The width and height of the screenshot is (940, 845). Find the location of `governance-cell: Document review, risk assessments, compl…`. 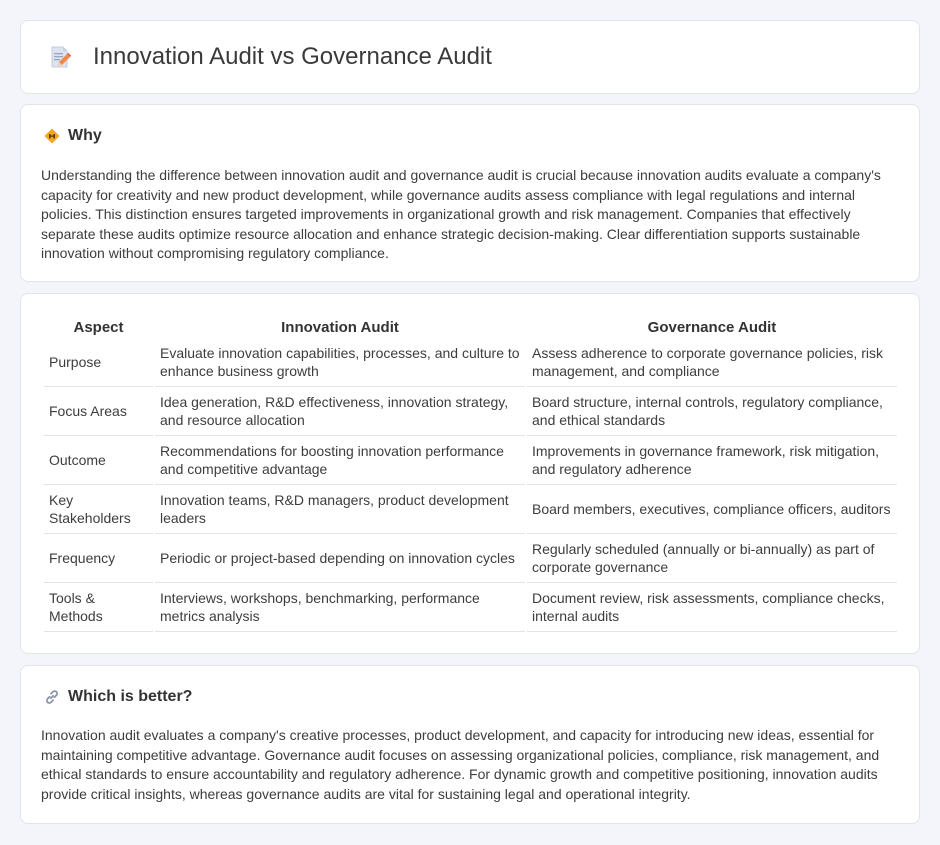

governance-cell: Document review, risk assessments, compl… is located at coordinates (712, 607).